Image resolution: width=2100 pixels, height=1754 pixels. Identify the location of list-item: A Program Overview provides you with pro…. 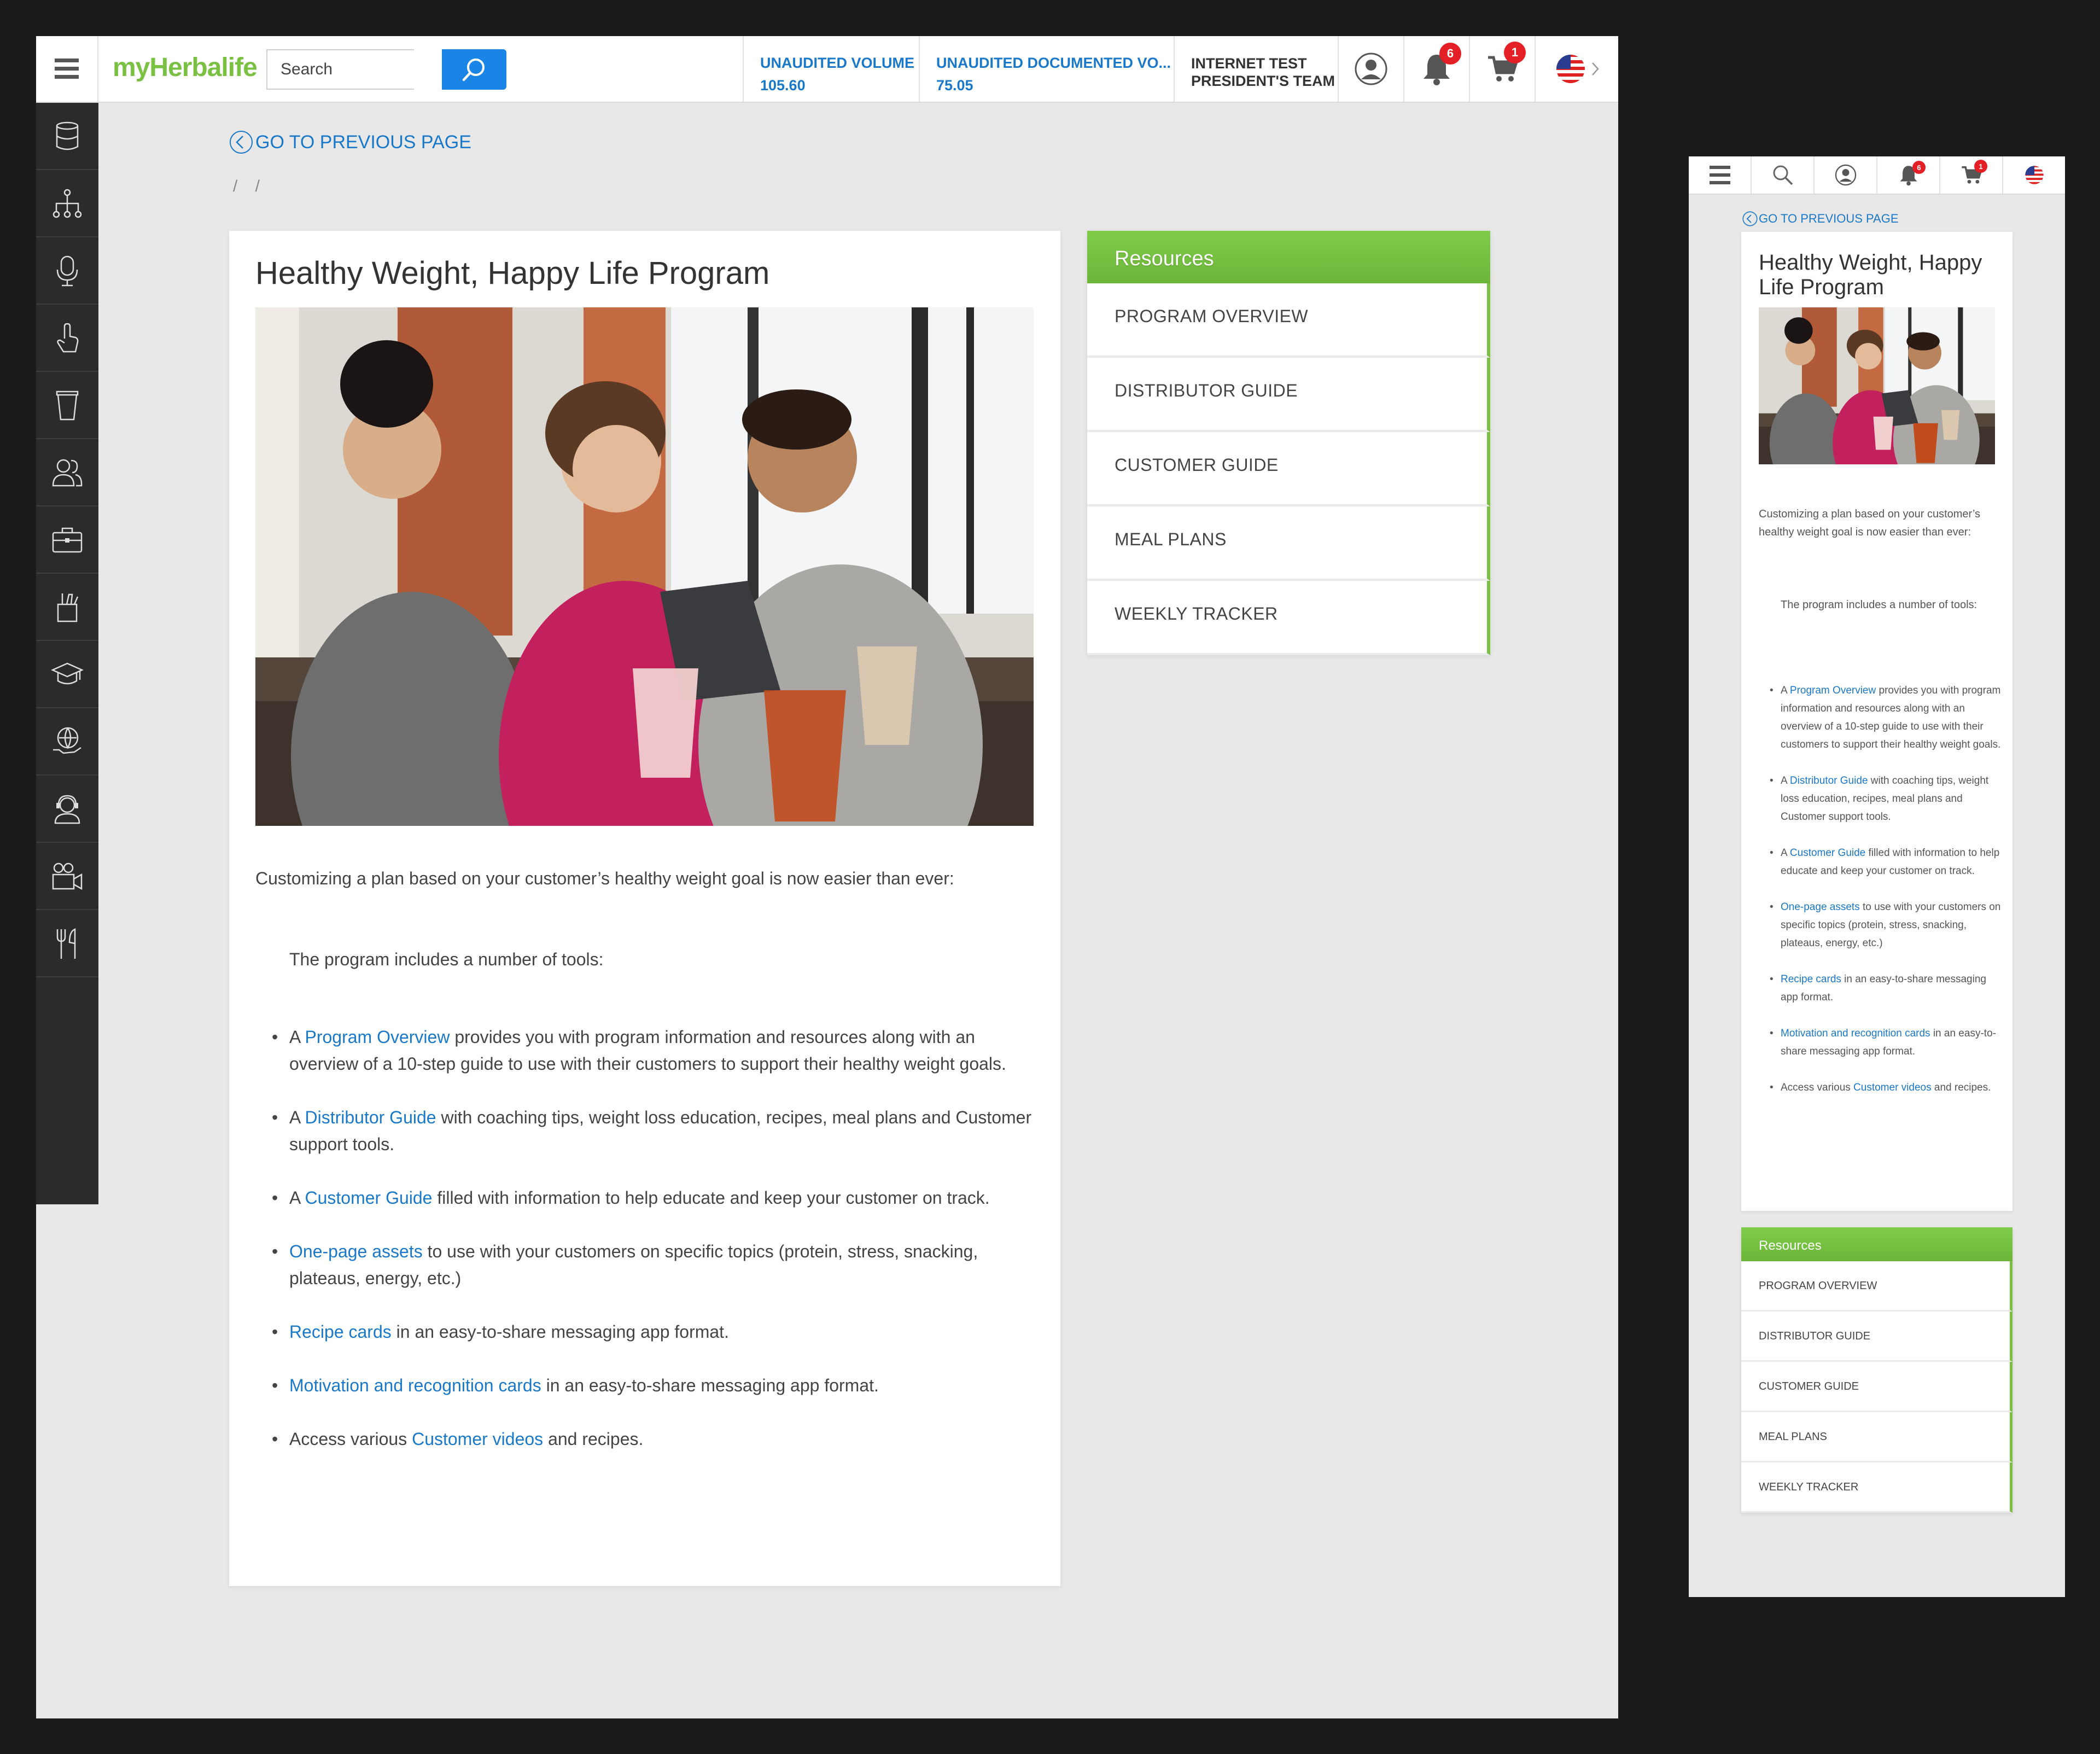
(1886, 717).